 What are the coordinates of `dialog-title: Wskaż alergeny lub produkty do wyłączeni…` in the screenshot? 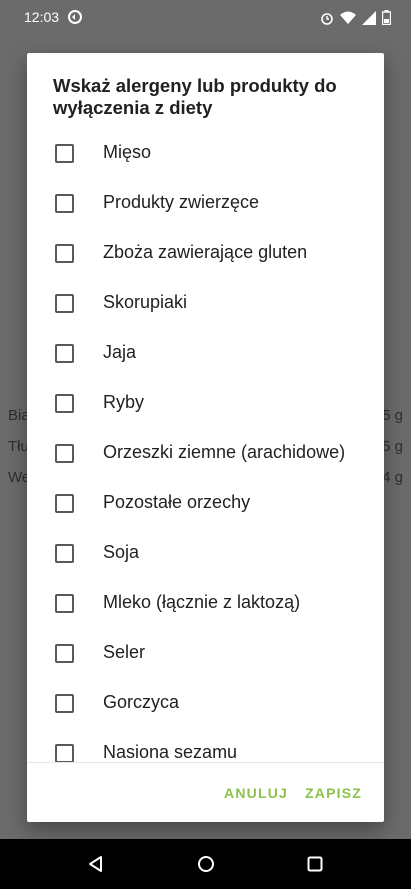 It's located at (195, 96).